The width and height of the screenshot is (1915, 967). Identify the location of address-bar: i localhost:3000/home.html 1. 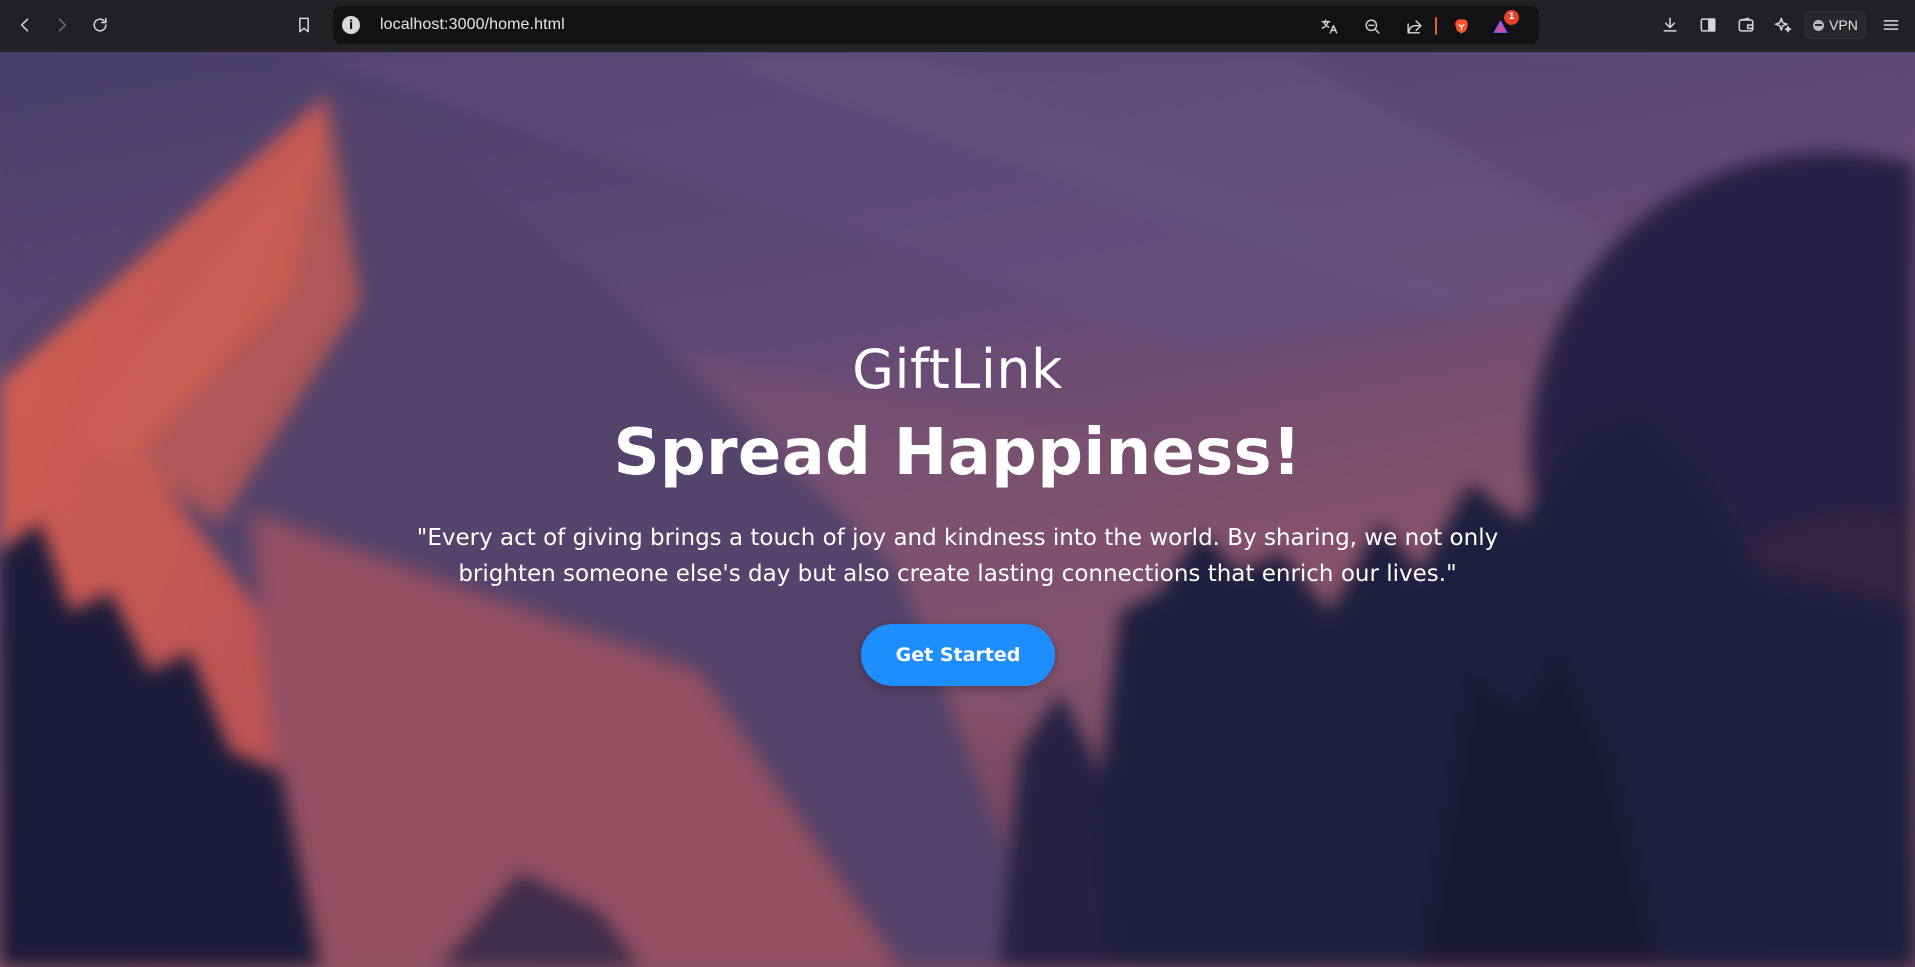
(936, 25).